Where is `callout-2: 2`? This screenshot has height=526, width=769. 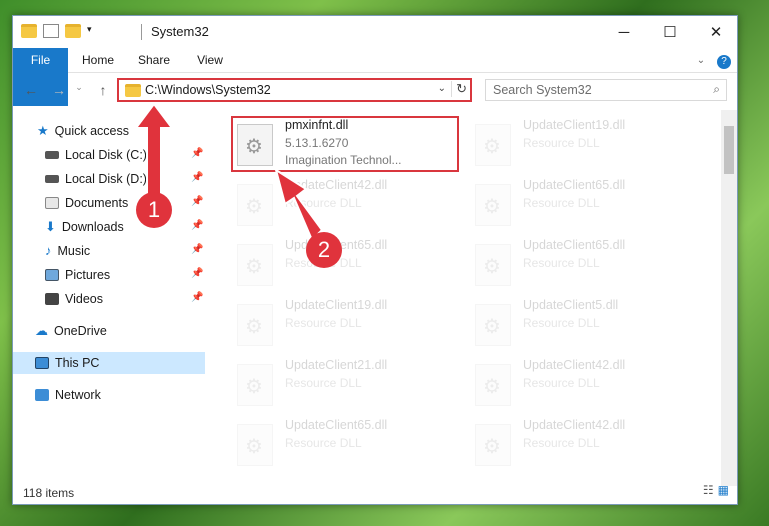 callout-2: 2 is located at coordinates (324, 250).